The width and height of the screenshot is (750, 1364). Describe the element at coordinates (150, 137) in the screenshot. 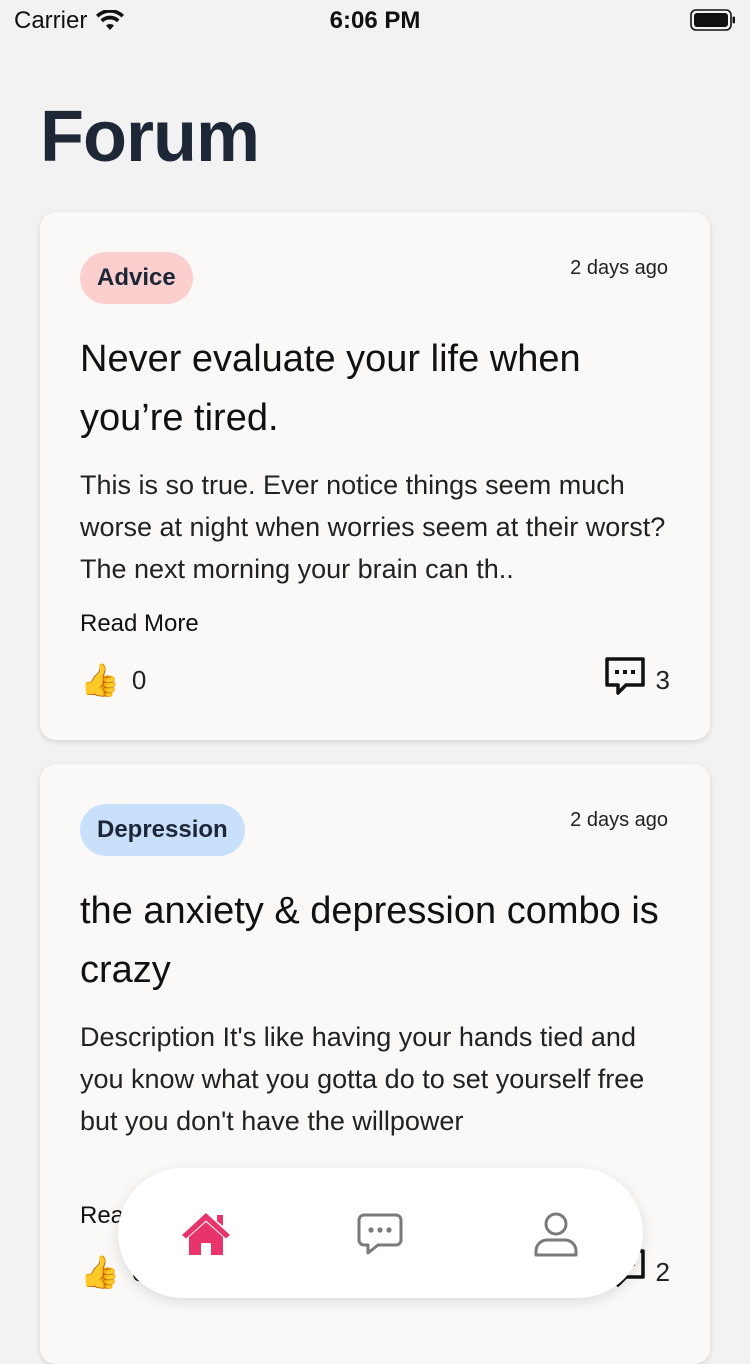

I see `page-title: Forum` at that location.